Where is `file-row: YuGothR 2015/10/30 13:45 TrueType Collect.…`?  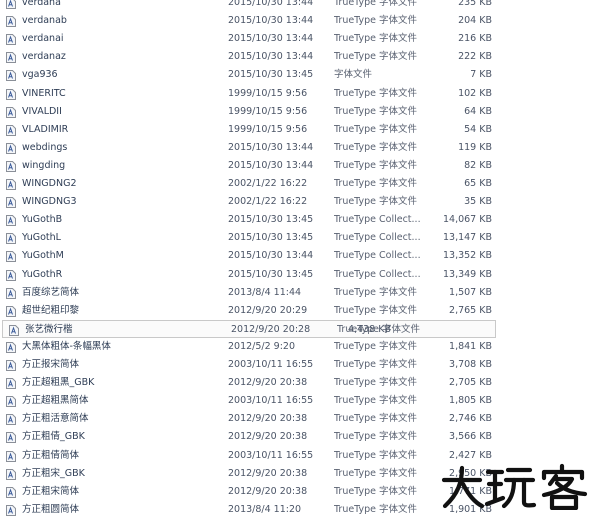 file-row: YuGothR 2015/10/30 13:45 TrueType Collect.… is located at coordinates (298, 275).